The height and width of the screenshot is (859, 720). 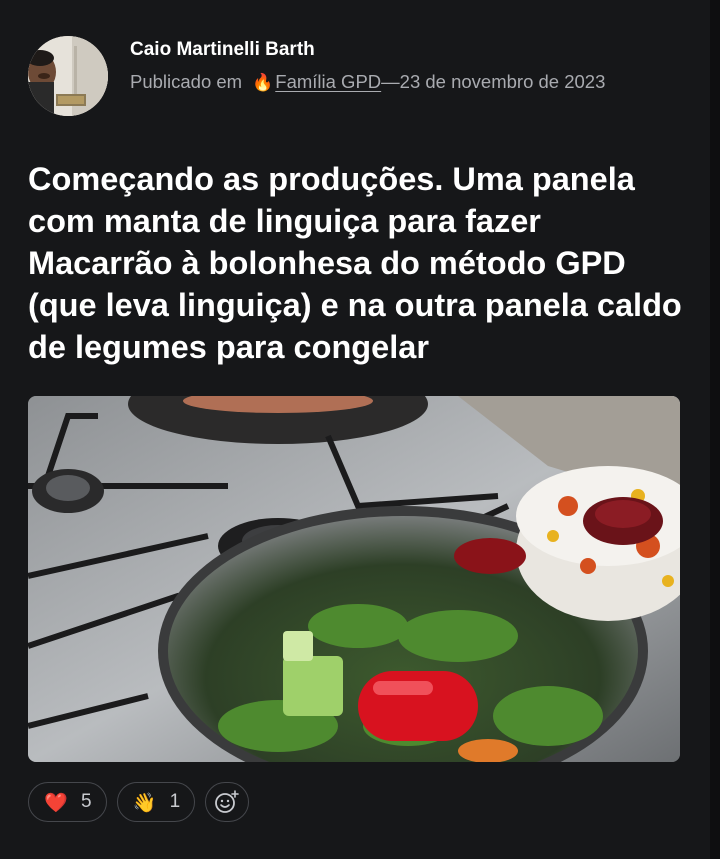 What do you see at coordinates (390, 50) in the screenshot?
I see `author-name: Caio Martinelli Barth` at bounding box center [390, 50].